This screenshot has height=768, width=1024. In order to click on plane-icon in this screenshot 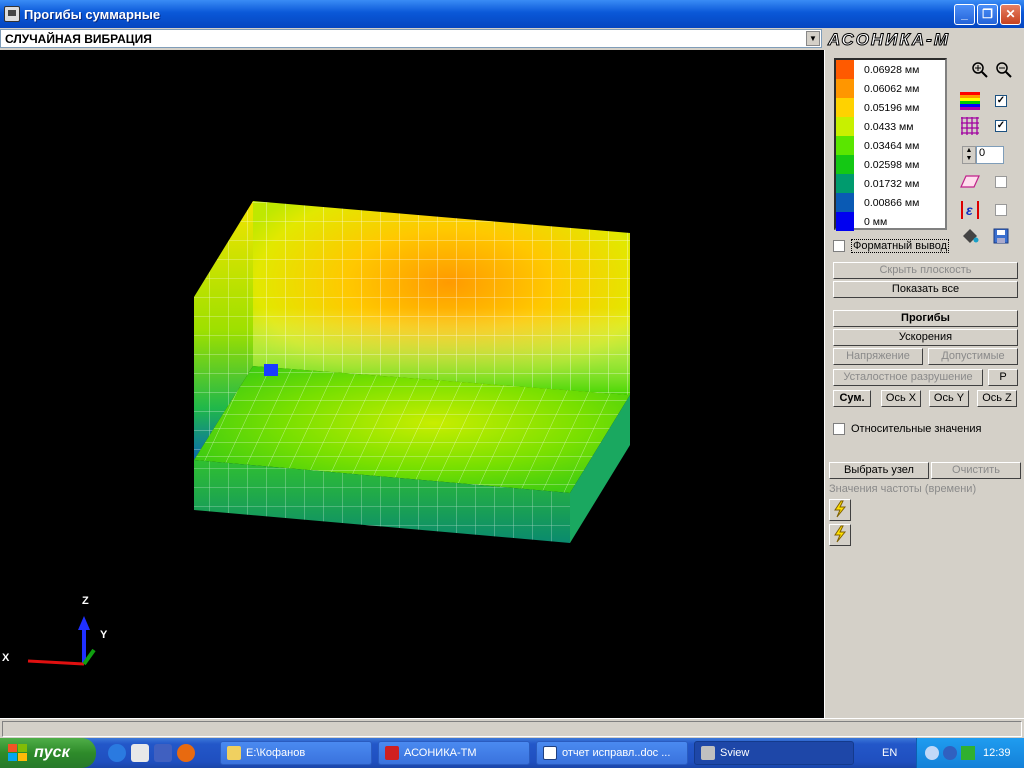, I will do `click(970, 182)`.